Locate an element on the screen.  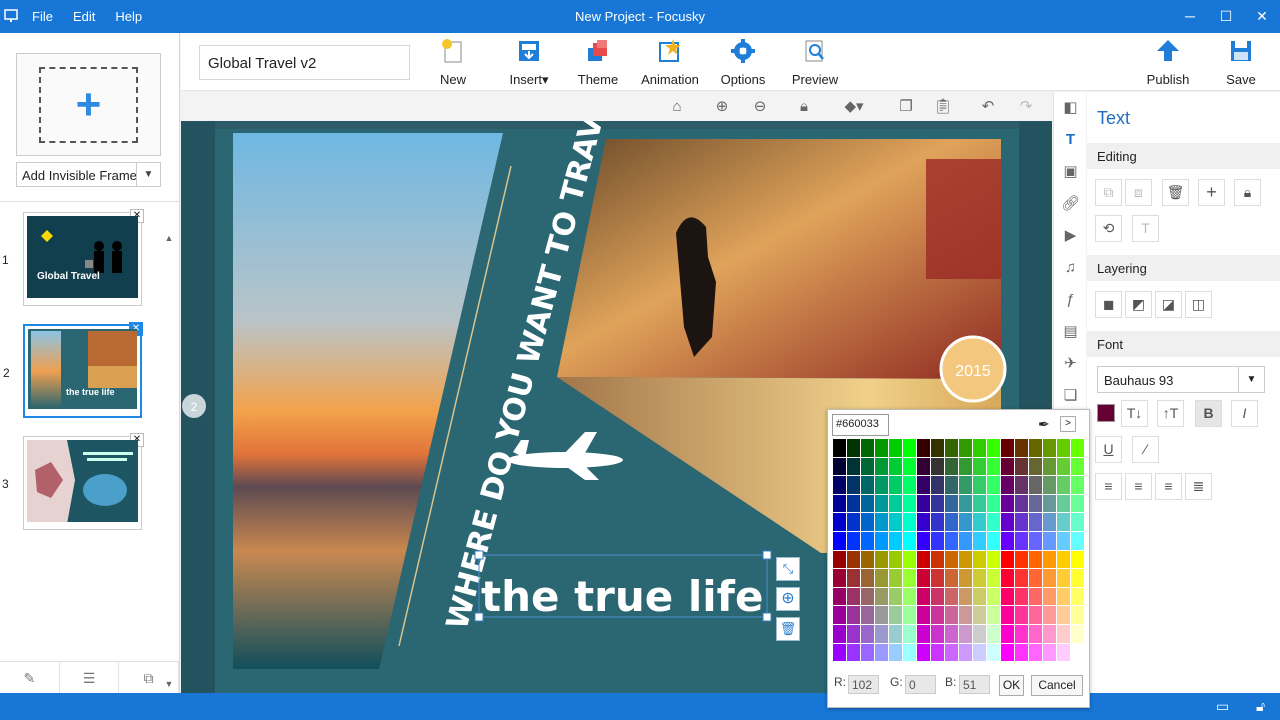
menu-help: Help is located at coordinates (128, 16).